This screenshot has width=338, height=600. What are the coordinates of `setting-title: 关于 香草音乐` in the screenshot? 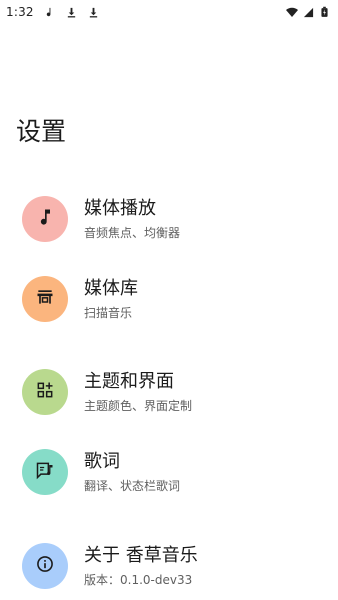 It's located at (141, 555).